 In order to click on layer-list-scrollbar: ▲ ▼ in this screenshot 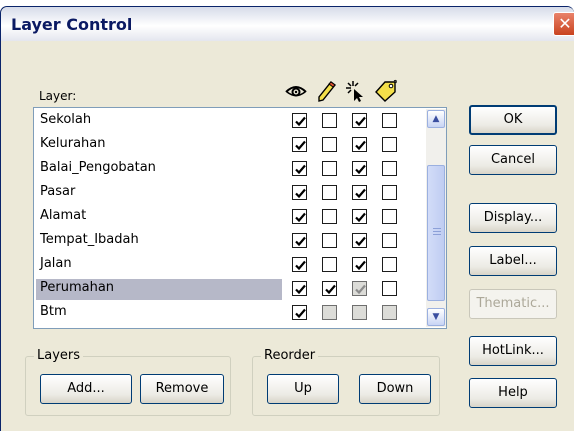, I will do `click(436, 218)`.